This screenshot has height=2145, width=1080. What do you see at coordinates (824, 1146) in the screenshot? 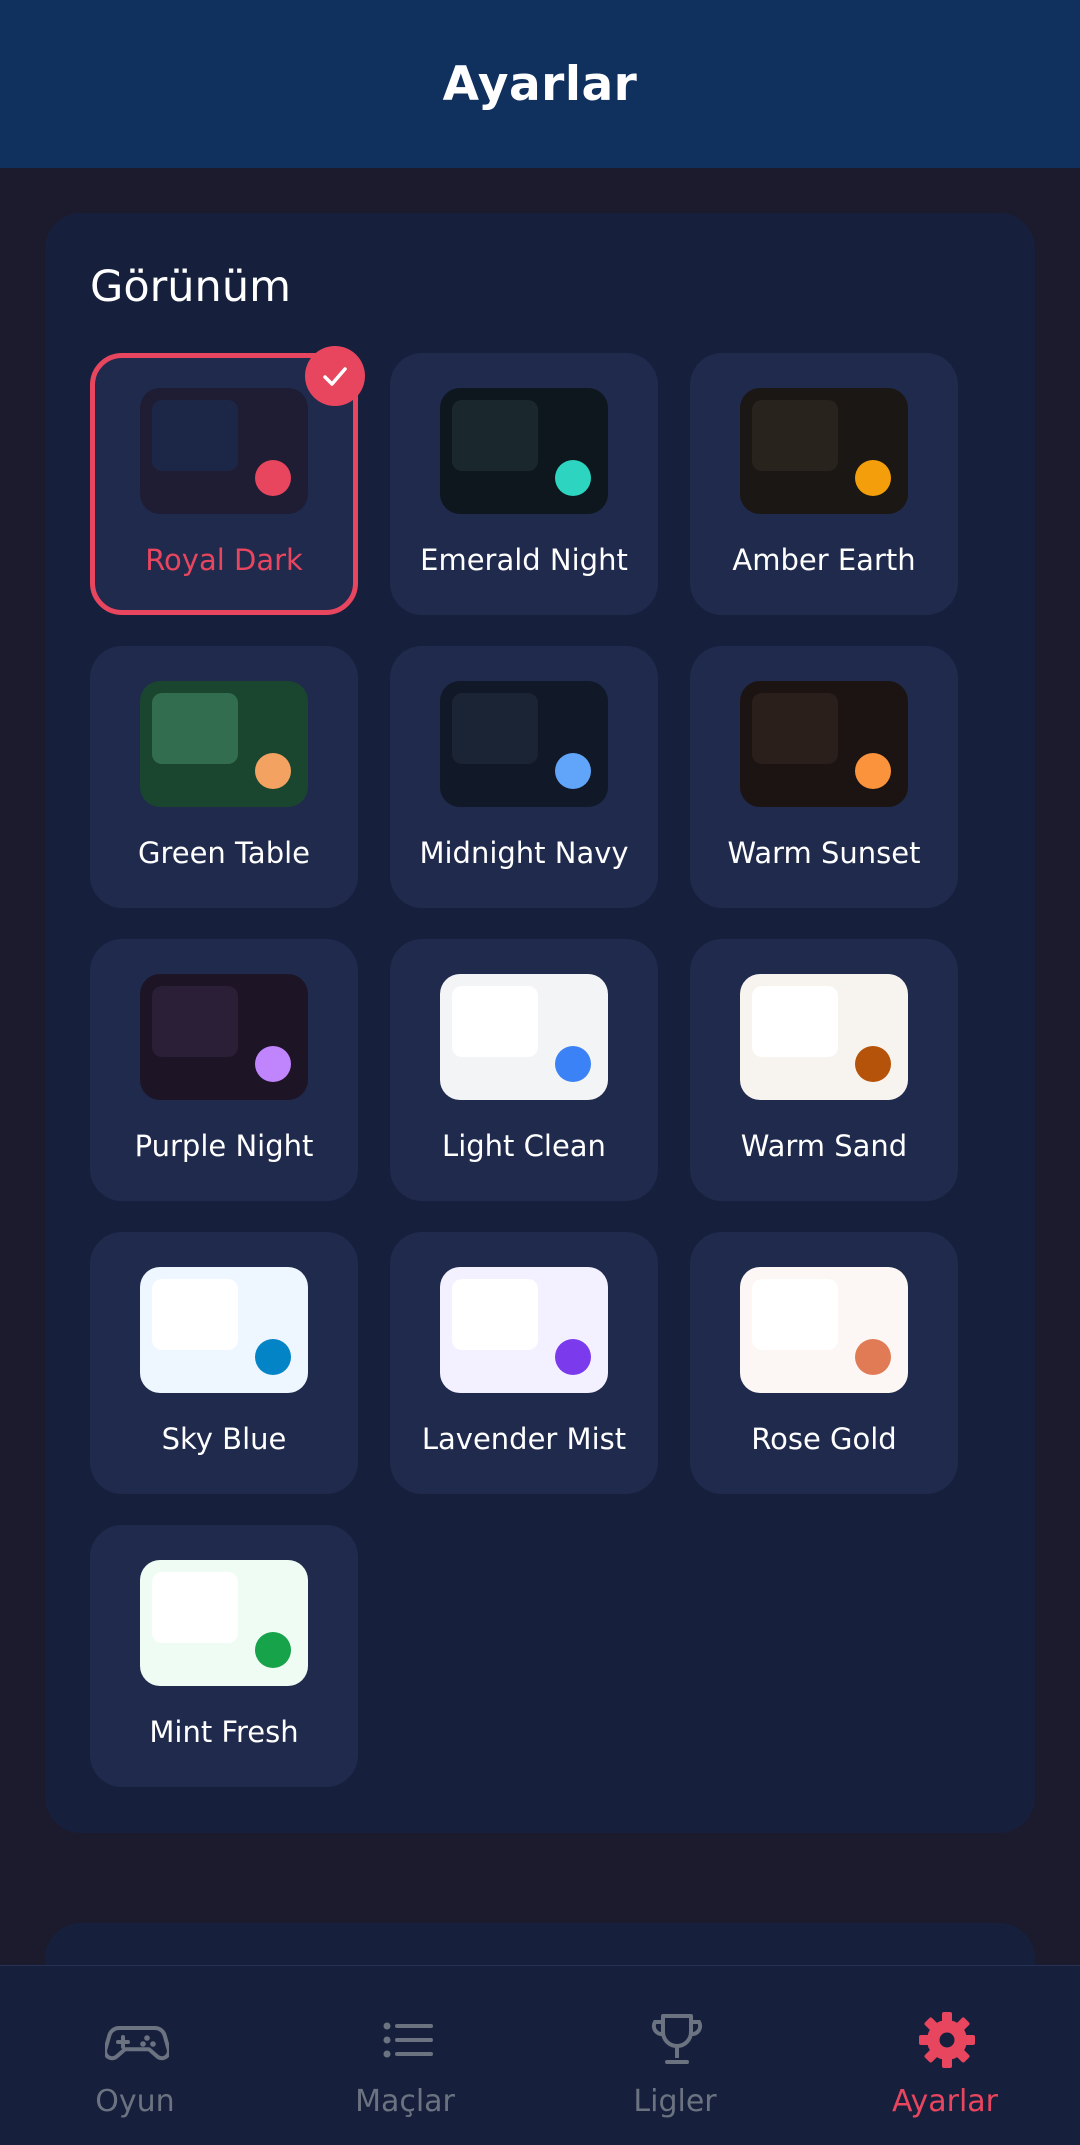
I see `theme-label: Warm Sand` at bounding box center [824, 1146].